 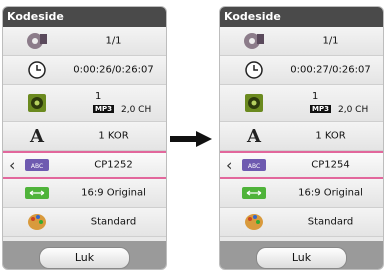 I want to click on time-row: 0:00:27/0:26:07, so click(x=301, y=70).